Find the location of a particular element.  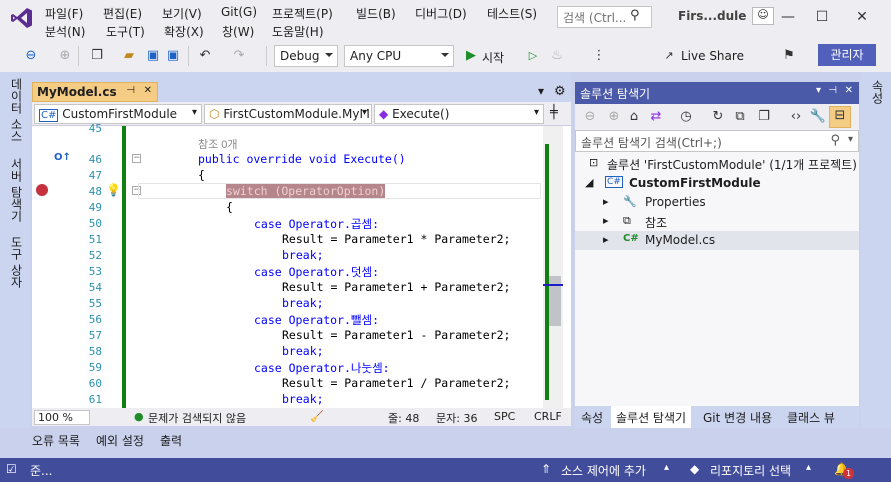

close-window-button: ✕ is located at coordinates (862, 17).